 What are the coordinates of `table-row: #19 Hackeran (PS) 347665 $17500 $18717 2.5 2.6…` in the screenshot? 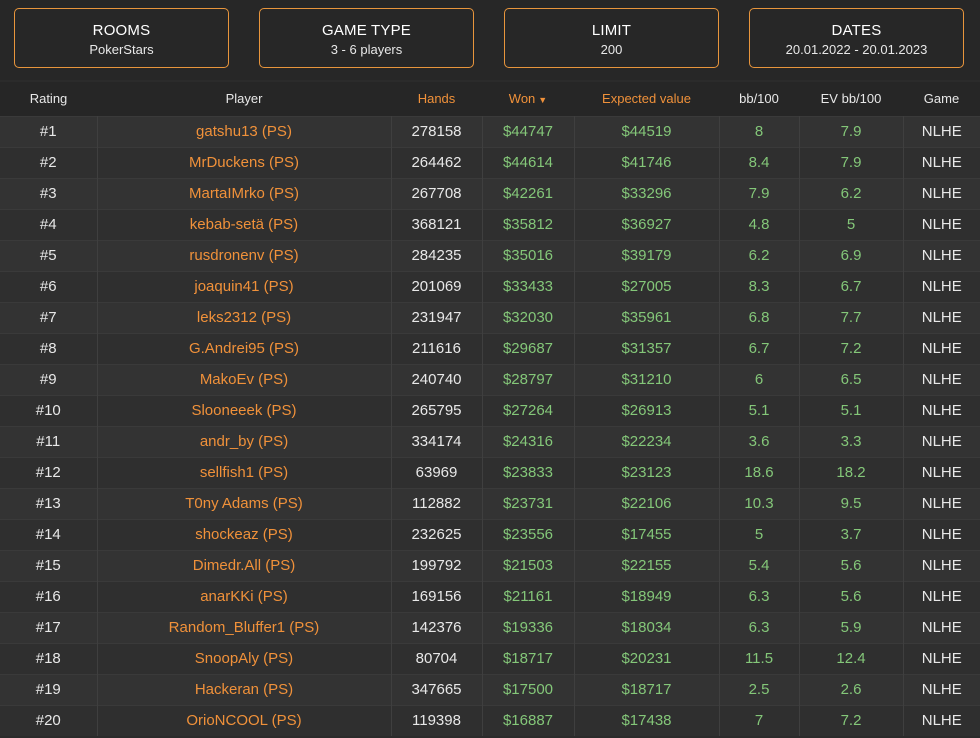 It's located at (490, 689).